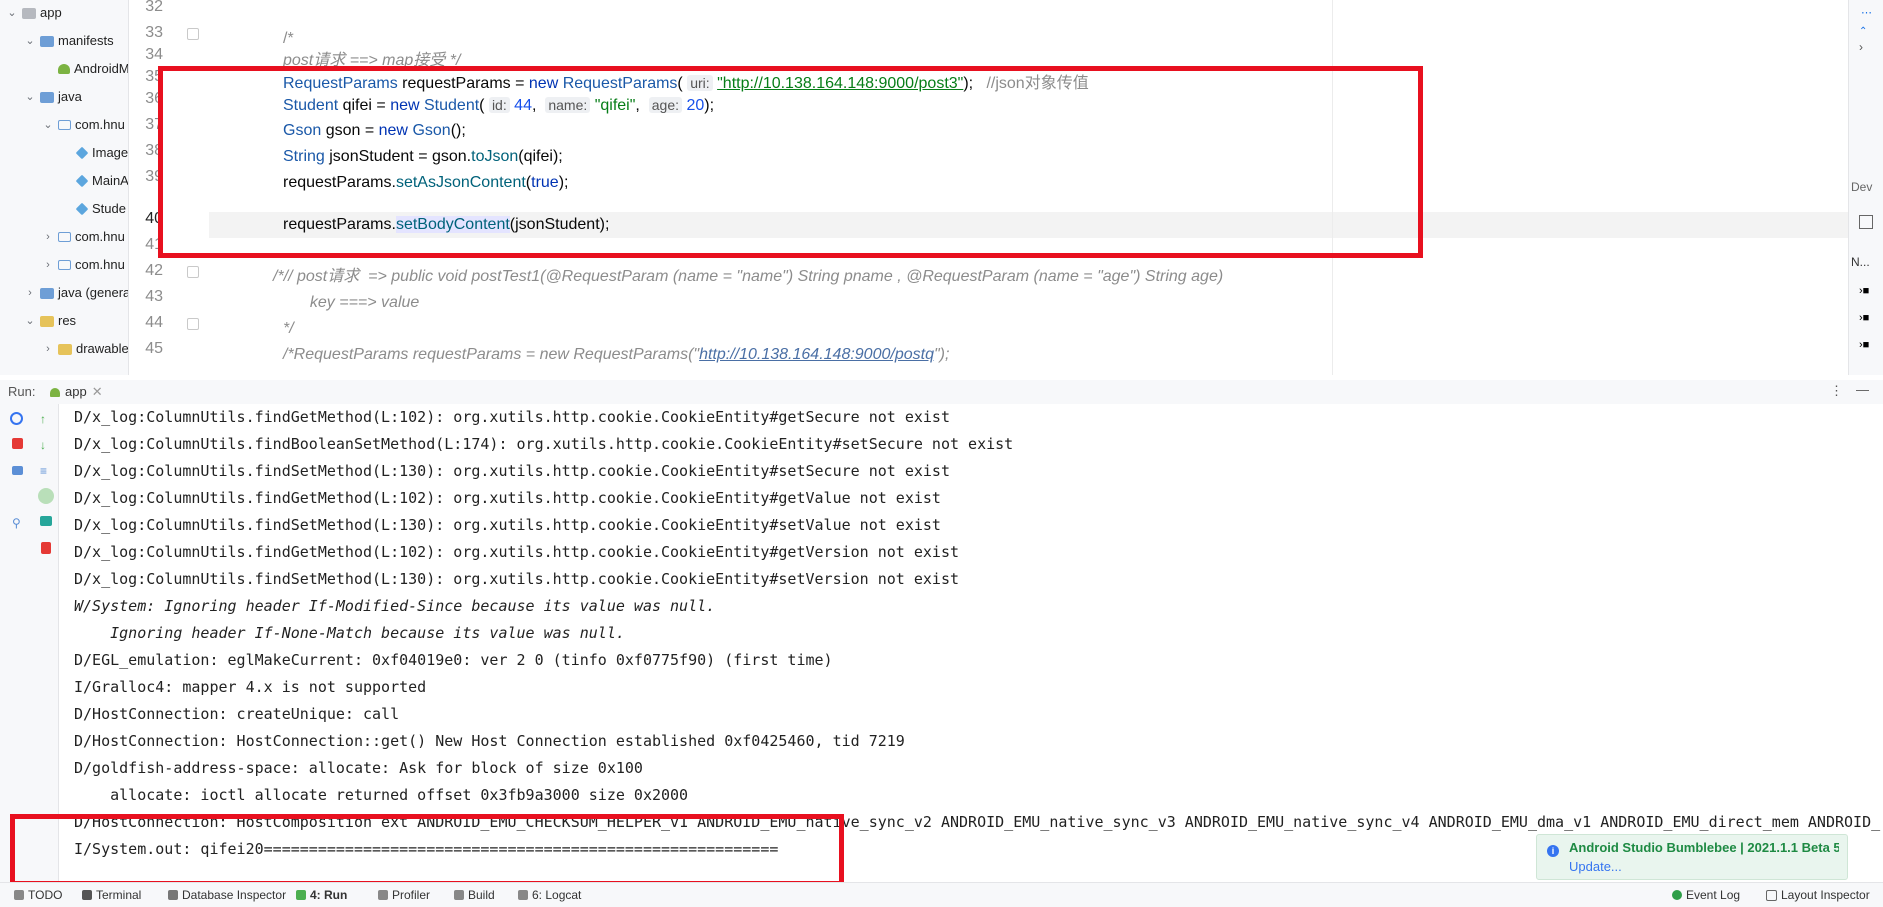  I want to click on right-tool-strip: ⋯ ⌃ › Dev N... ›■ ›■ ›■, so click(1865, 187).